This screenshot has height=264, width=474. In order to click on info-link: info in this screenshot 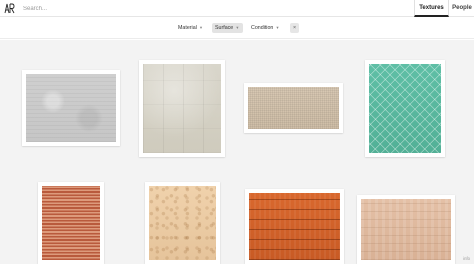, I will do `click(466, 258)`.